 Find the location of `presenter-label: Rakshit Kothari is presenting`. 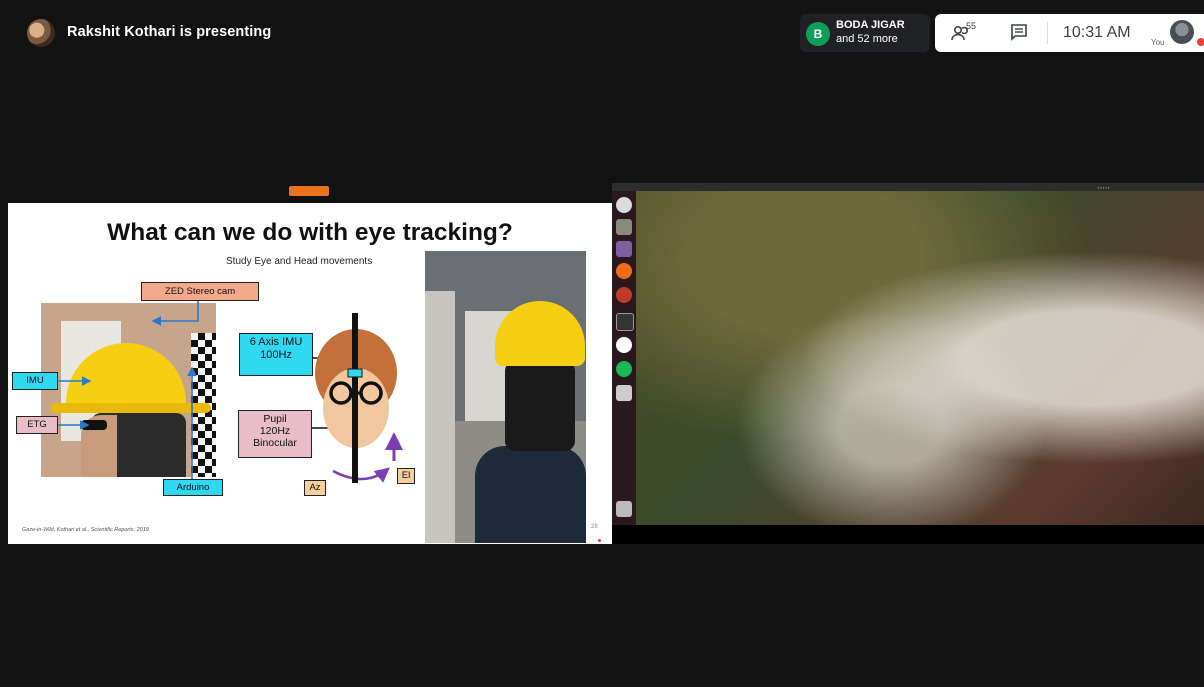

presenter-label: Rakshit Kothari is presenting is located at coordinates (169, 32).